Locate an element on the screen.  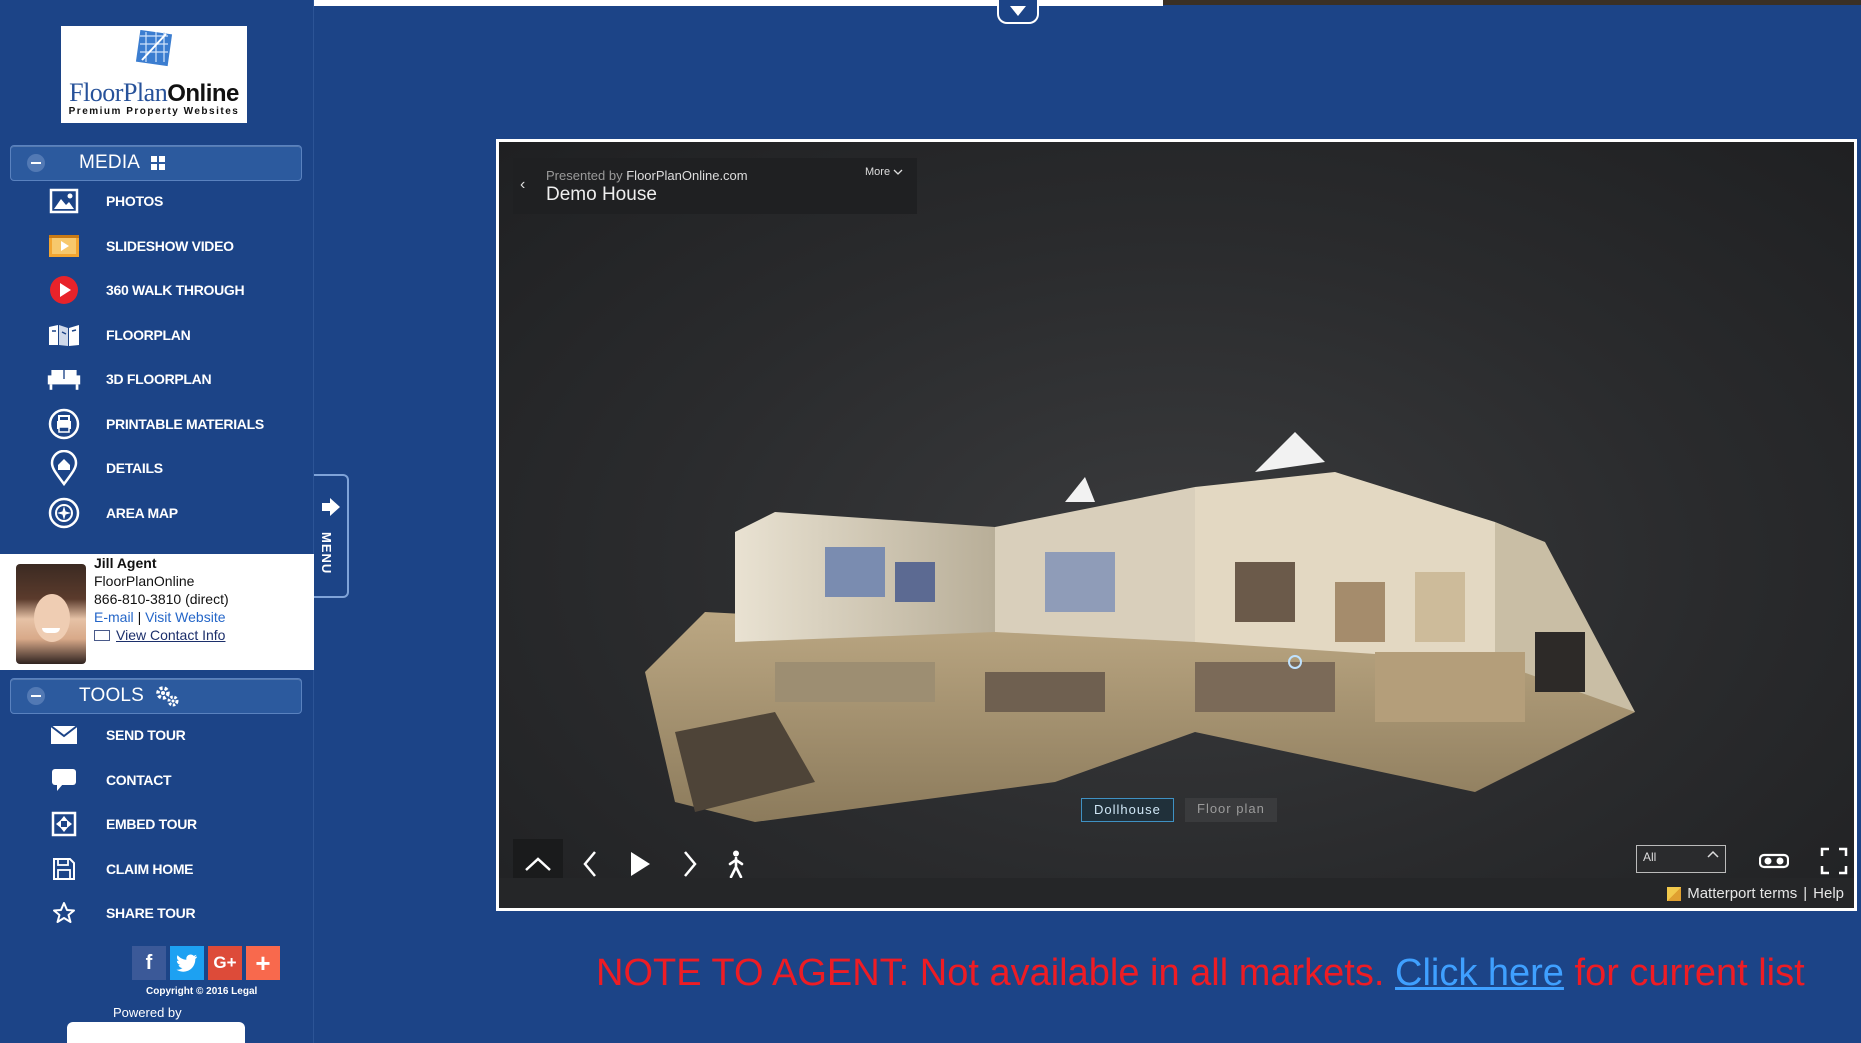
matterport-terms-link: Matterport terms is located at coordinates (1742, 893).